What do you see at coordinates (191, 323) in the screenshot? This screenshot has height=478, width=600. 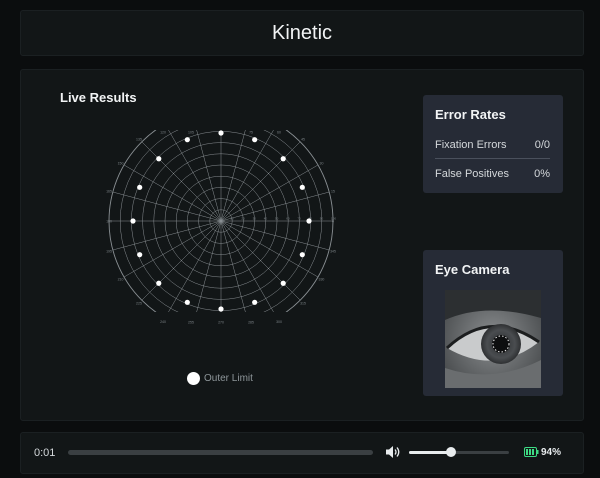 I see `angle-tick-label: 255` at bounding box center [191, 323].